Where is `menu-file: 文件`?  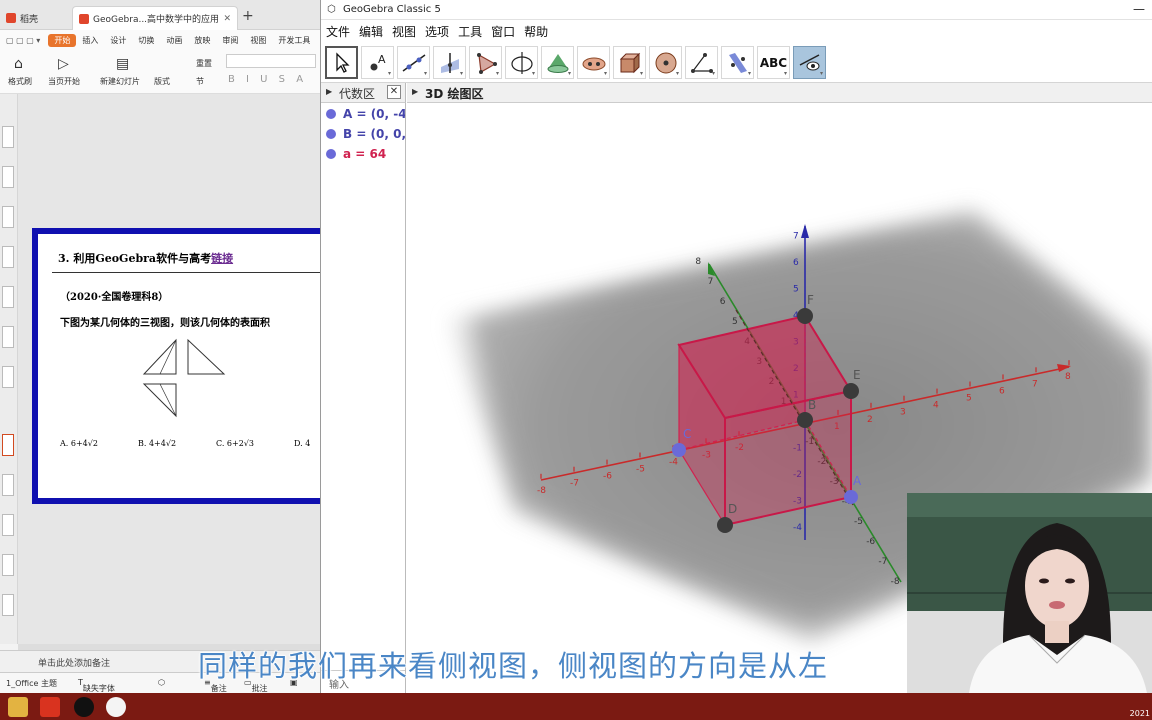 menu-file: 文件 is located at coordinates (338, 31).